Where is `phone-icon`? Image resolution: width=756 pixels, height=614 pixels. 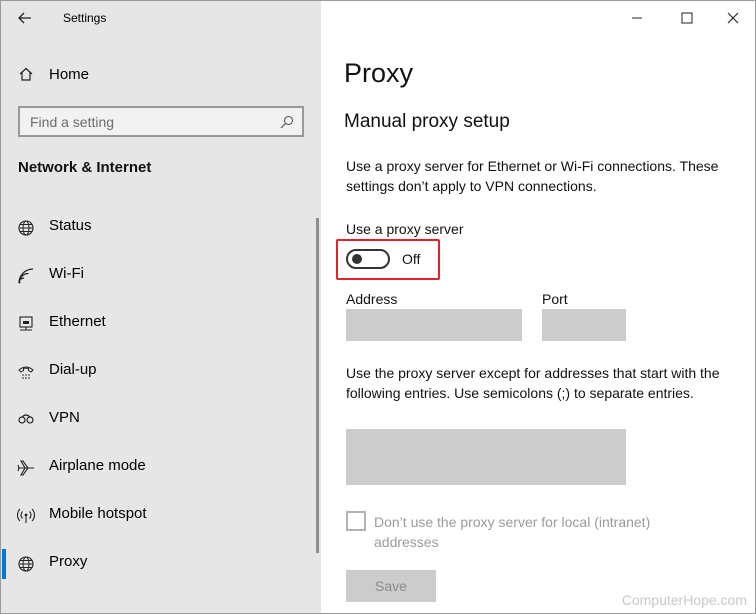 phone-icon is located at coordinates (26, 372).